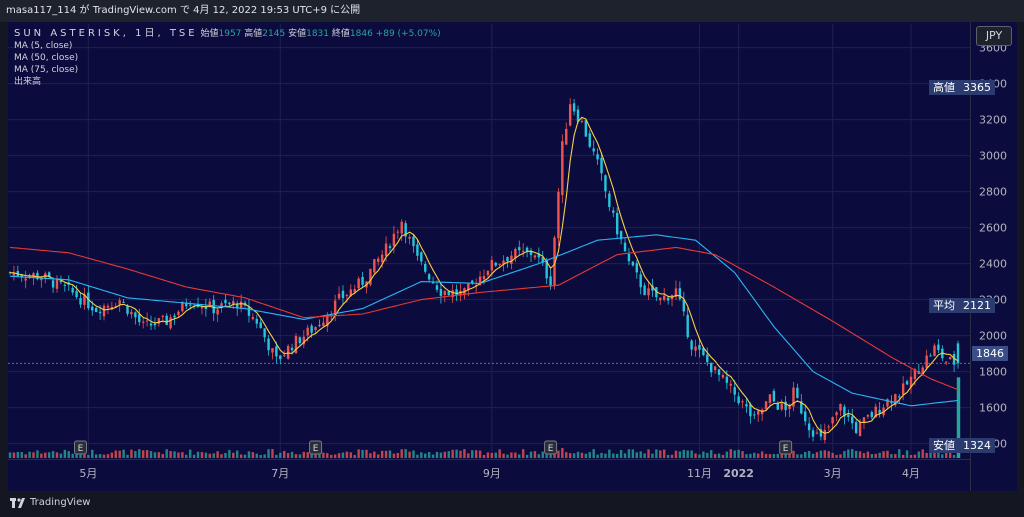 This screenshot has width=1024, height=517. Describe the element at coordinates (280, 473) in the screenshot. I see `time-tick-label: 7月` at that location.